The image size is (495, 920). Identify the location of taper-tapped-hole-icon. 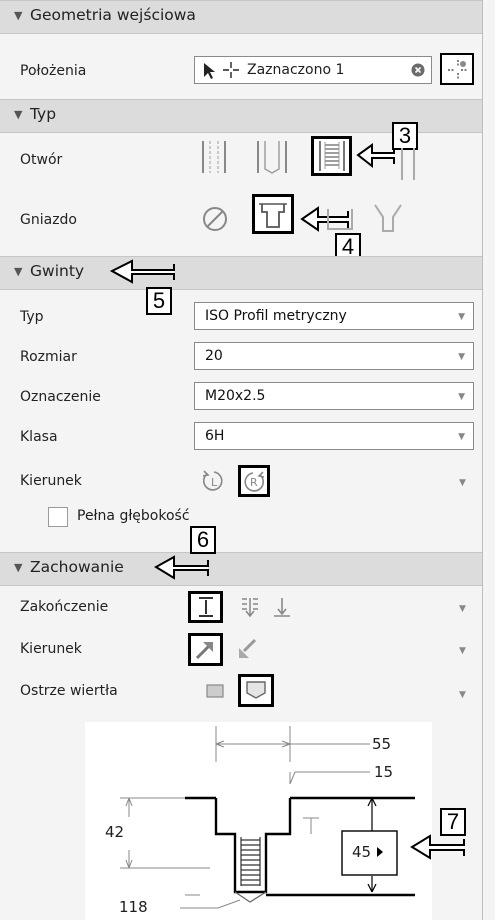
(408, 164).